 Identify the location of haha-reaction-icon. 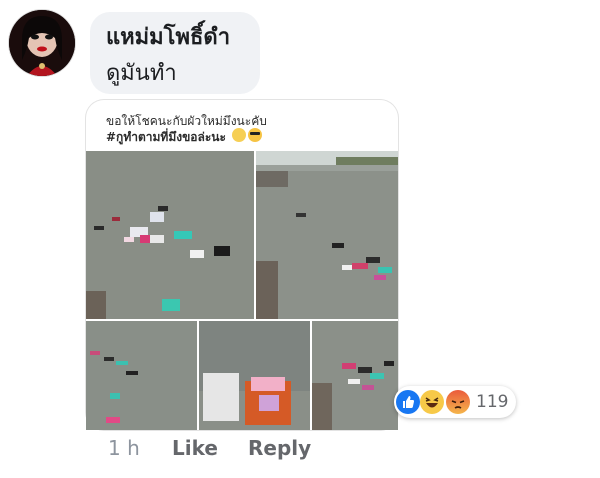
(432, 402).